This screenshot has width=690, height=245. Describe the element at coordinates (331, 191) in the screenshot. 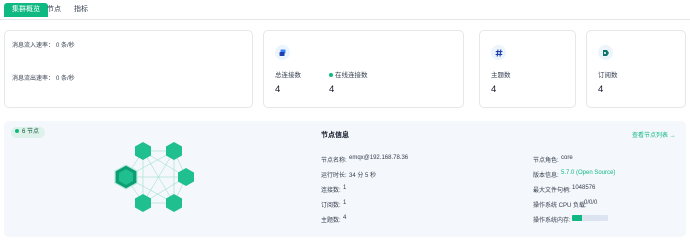

I see `node-connections-label: 连接数:` at that location.